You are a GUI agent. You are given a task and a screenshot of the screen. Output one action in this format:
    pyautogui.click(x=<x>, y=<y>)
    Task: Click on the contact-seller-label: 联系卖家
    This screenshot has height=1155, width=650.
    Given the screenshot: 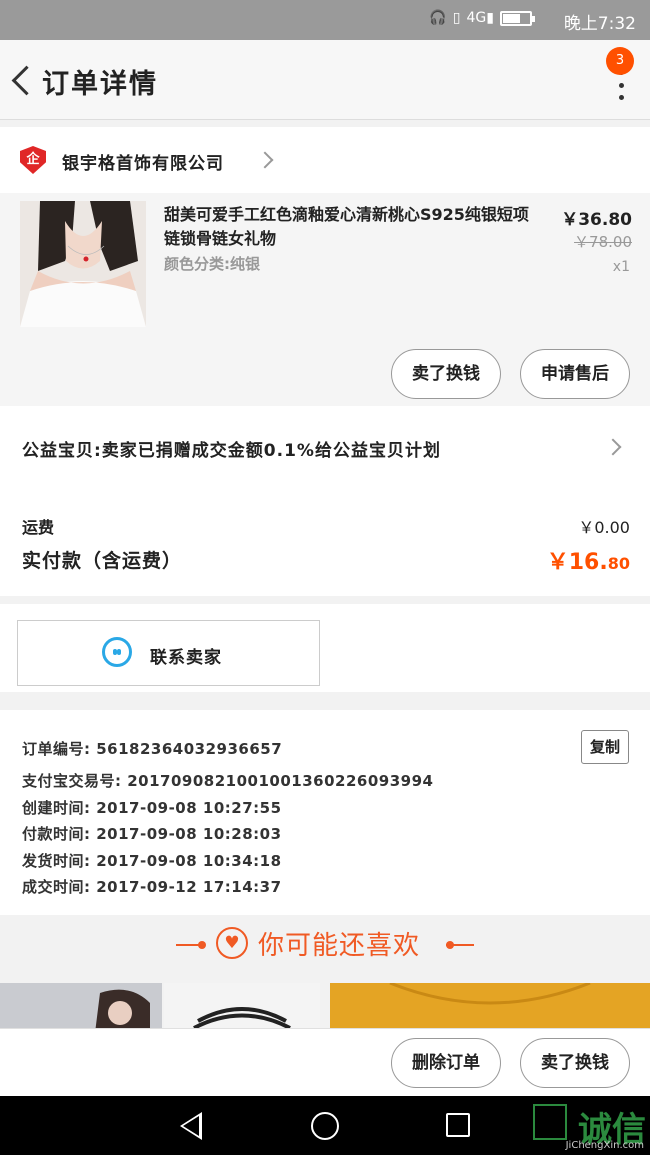 What is the action you would take?
    pyautogui.click(x=186, y=658)
    